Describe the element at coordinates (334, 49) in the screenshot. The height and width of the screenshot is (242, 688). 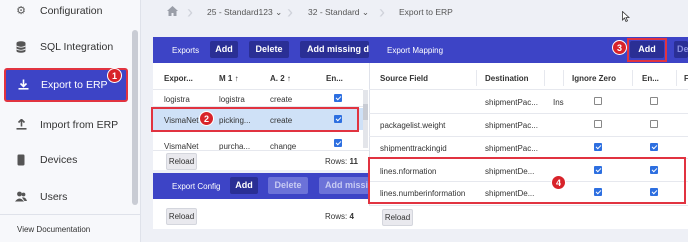
I see `exports-add-missing-button: Add missing det` at that location.